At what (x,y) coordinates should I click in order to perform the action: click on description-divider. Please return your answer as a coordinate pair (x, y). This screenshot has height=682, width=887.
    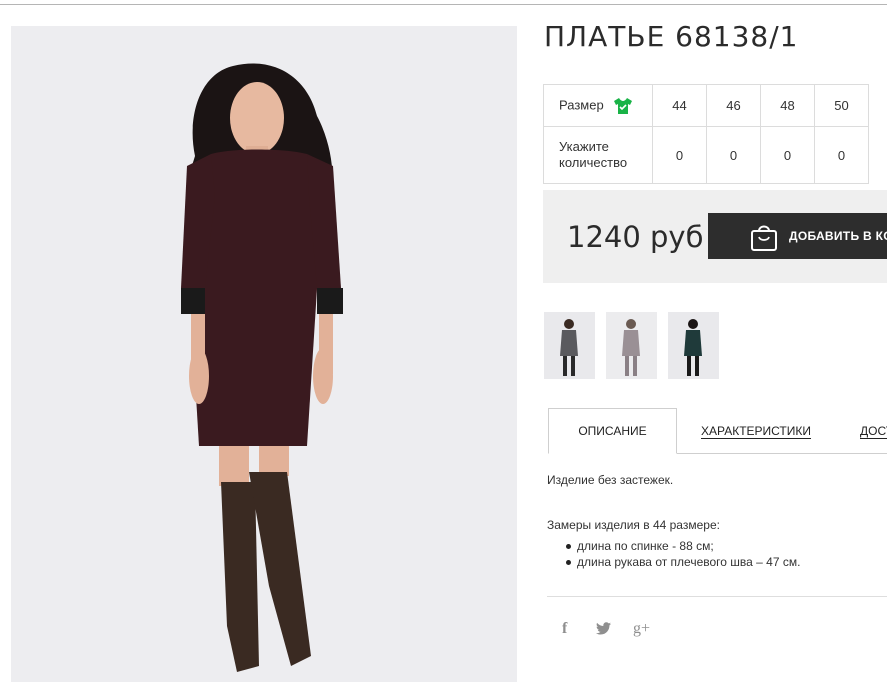
    Looking at the image, I should click on (717, 596).